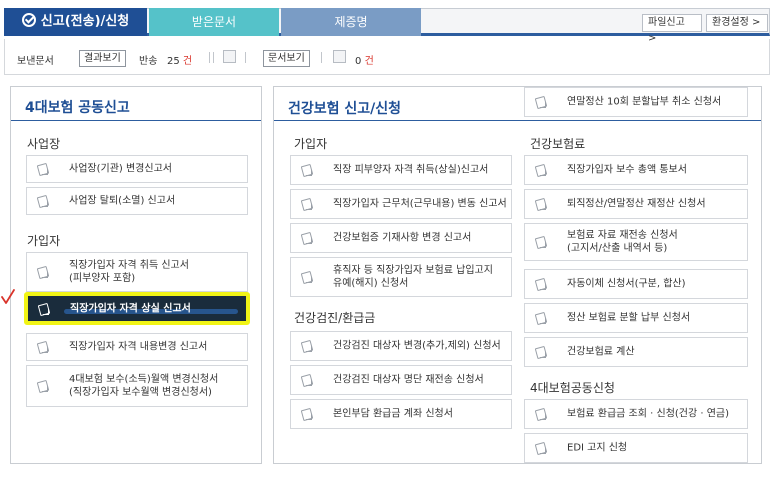 The width and height of the screenshot is (773, 497). I want to click on form-label: EDI 고지 신청, so click(597, 448).